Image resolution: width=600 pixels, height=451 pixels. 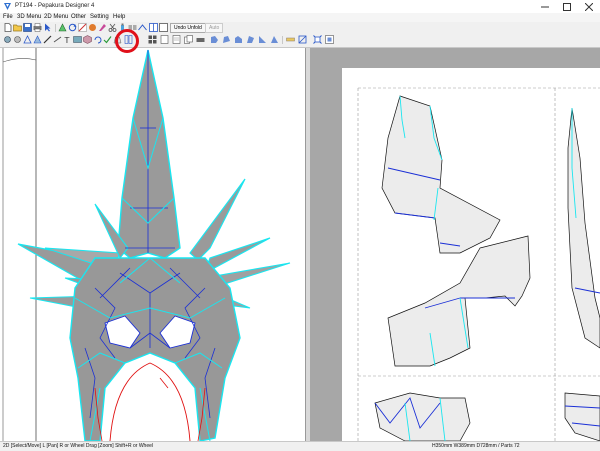 I want to click on text-icon: T, so click(x=67, y=40).